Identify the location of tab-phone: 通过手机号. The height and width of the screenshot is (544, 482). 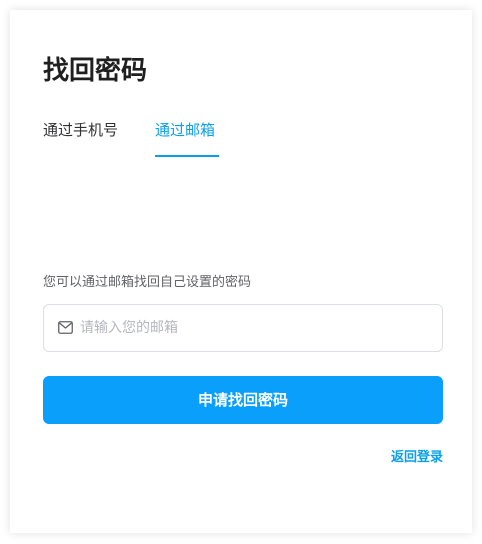
(80, 130).